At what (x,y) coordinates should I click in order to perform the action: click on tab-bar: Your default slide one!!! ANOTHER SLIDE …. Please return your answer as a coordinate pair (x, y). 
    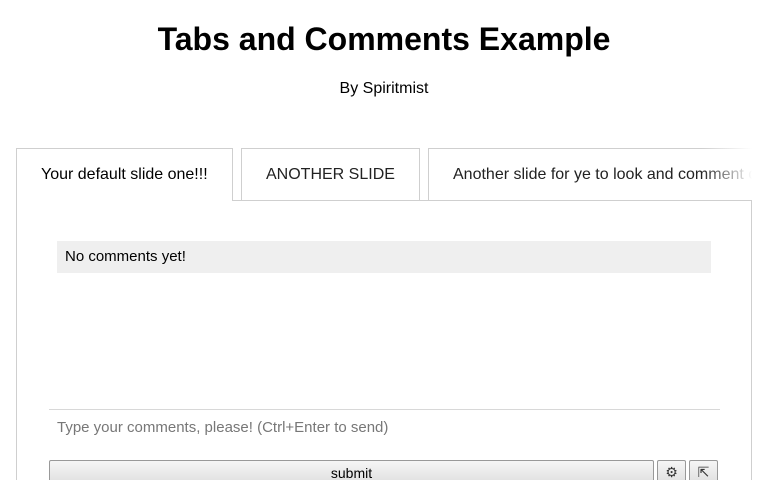
    Looking at the image, I should click on (384, 174).